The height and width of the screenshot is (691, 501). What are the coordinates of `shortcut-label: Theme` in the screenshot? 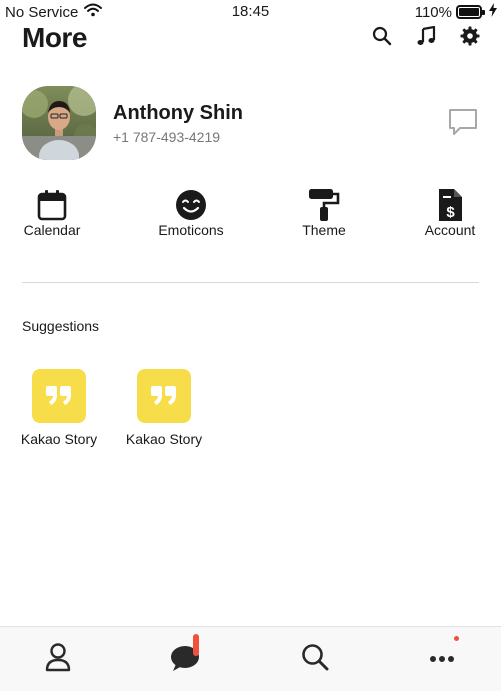 It's located at (324, 230).